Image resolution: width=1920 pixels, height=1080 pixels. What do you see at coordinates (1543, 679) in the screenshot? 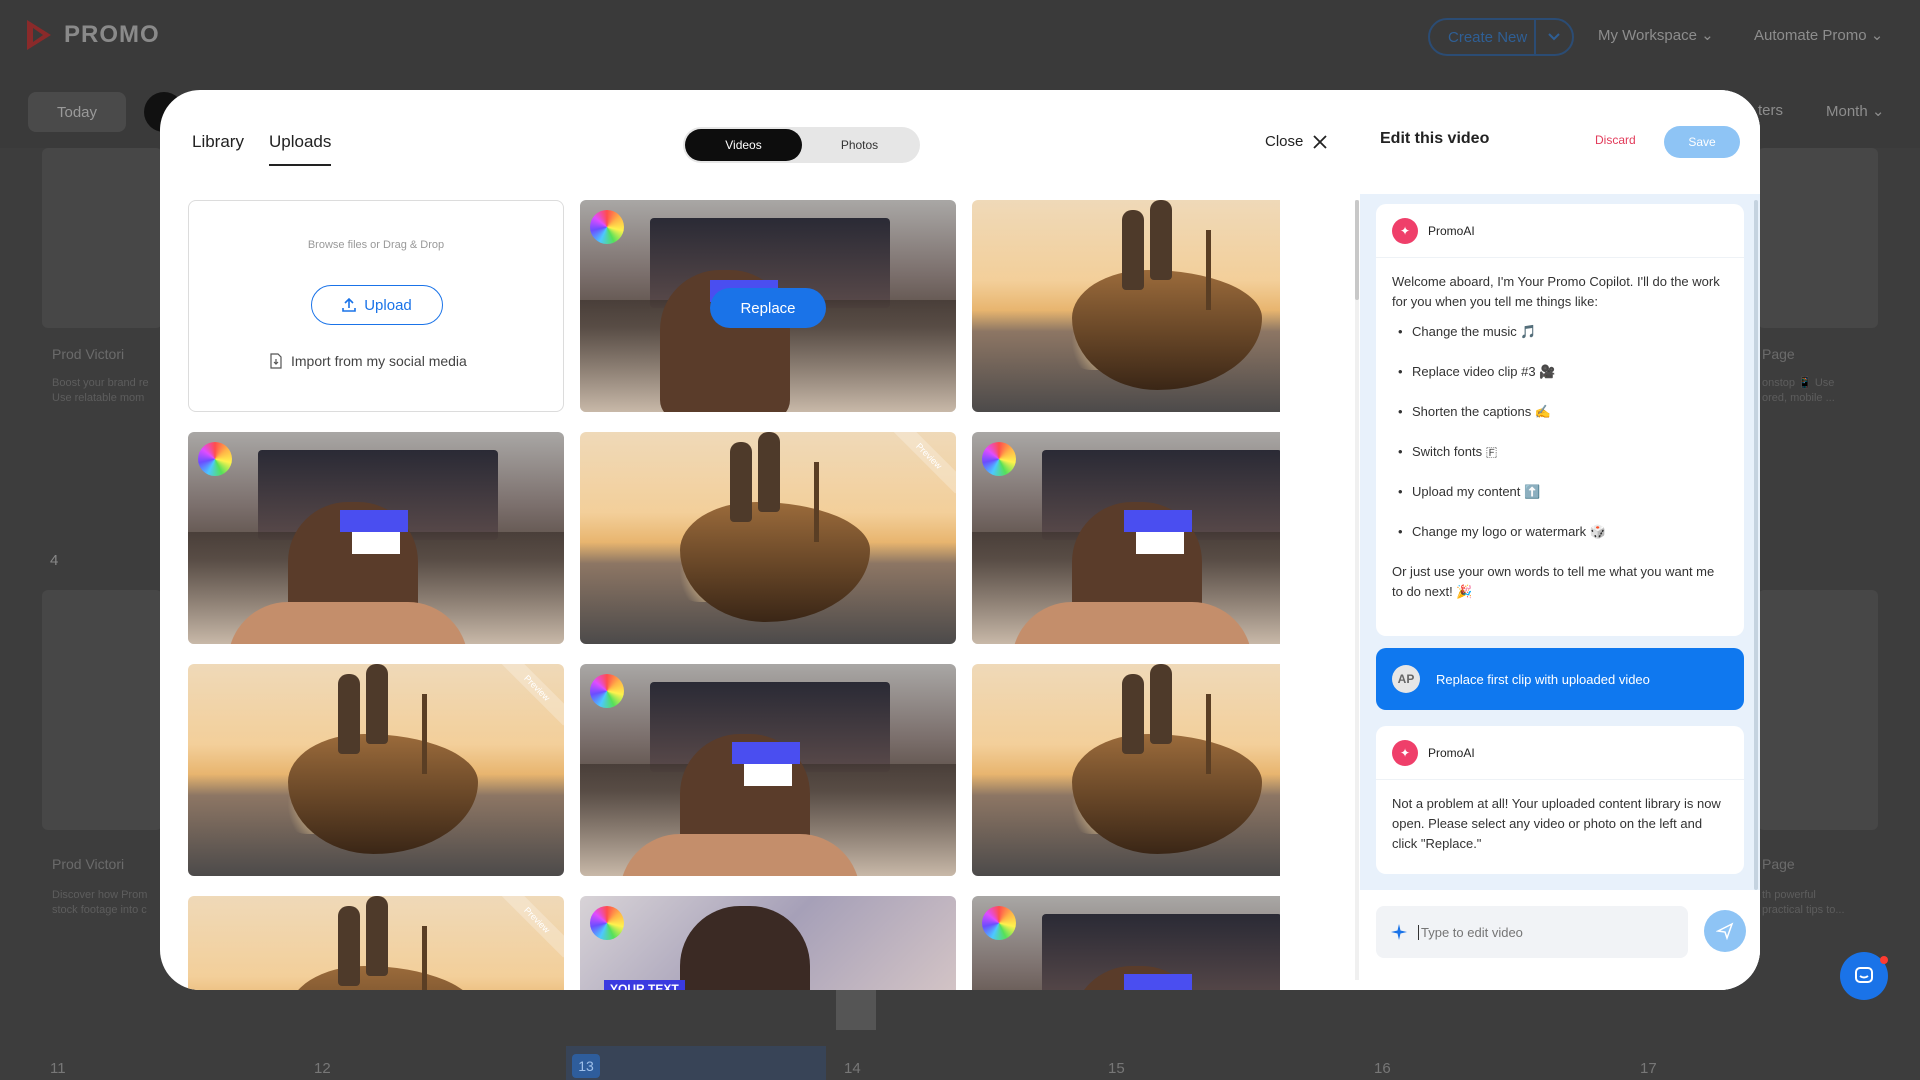
I see `user-message-text: Replace first clip with uploaded video` at bounding box center [1543, 679].